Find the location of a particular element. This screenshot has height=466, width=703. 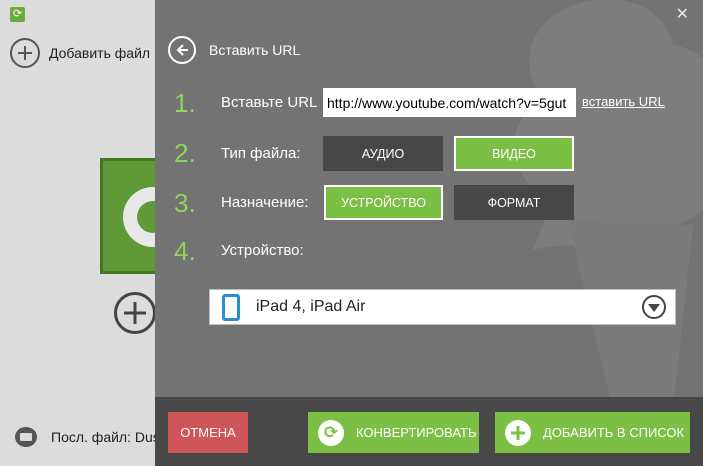

step-3-label: Назначение: is located at coordinates (265, 202).